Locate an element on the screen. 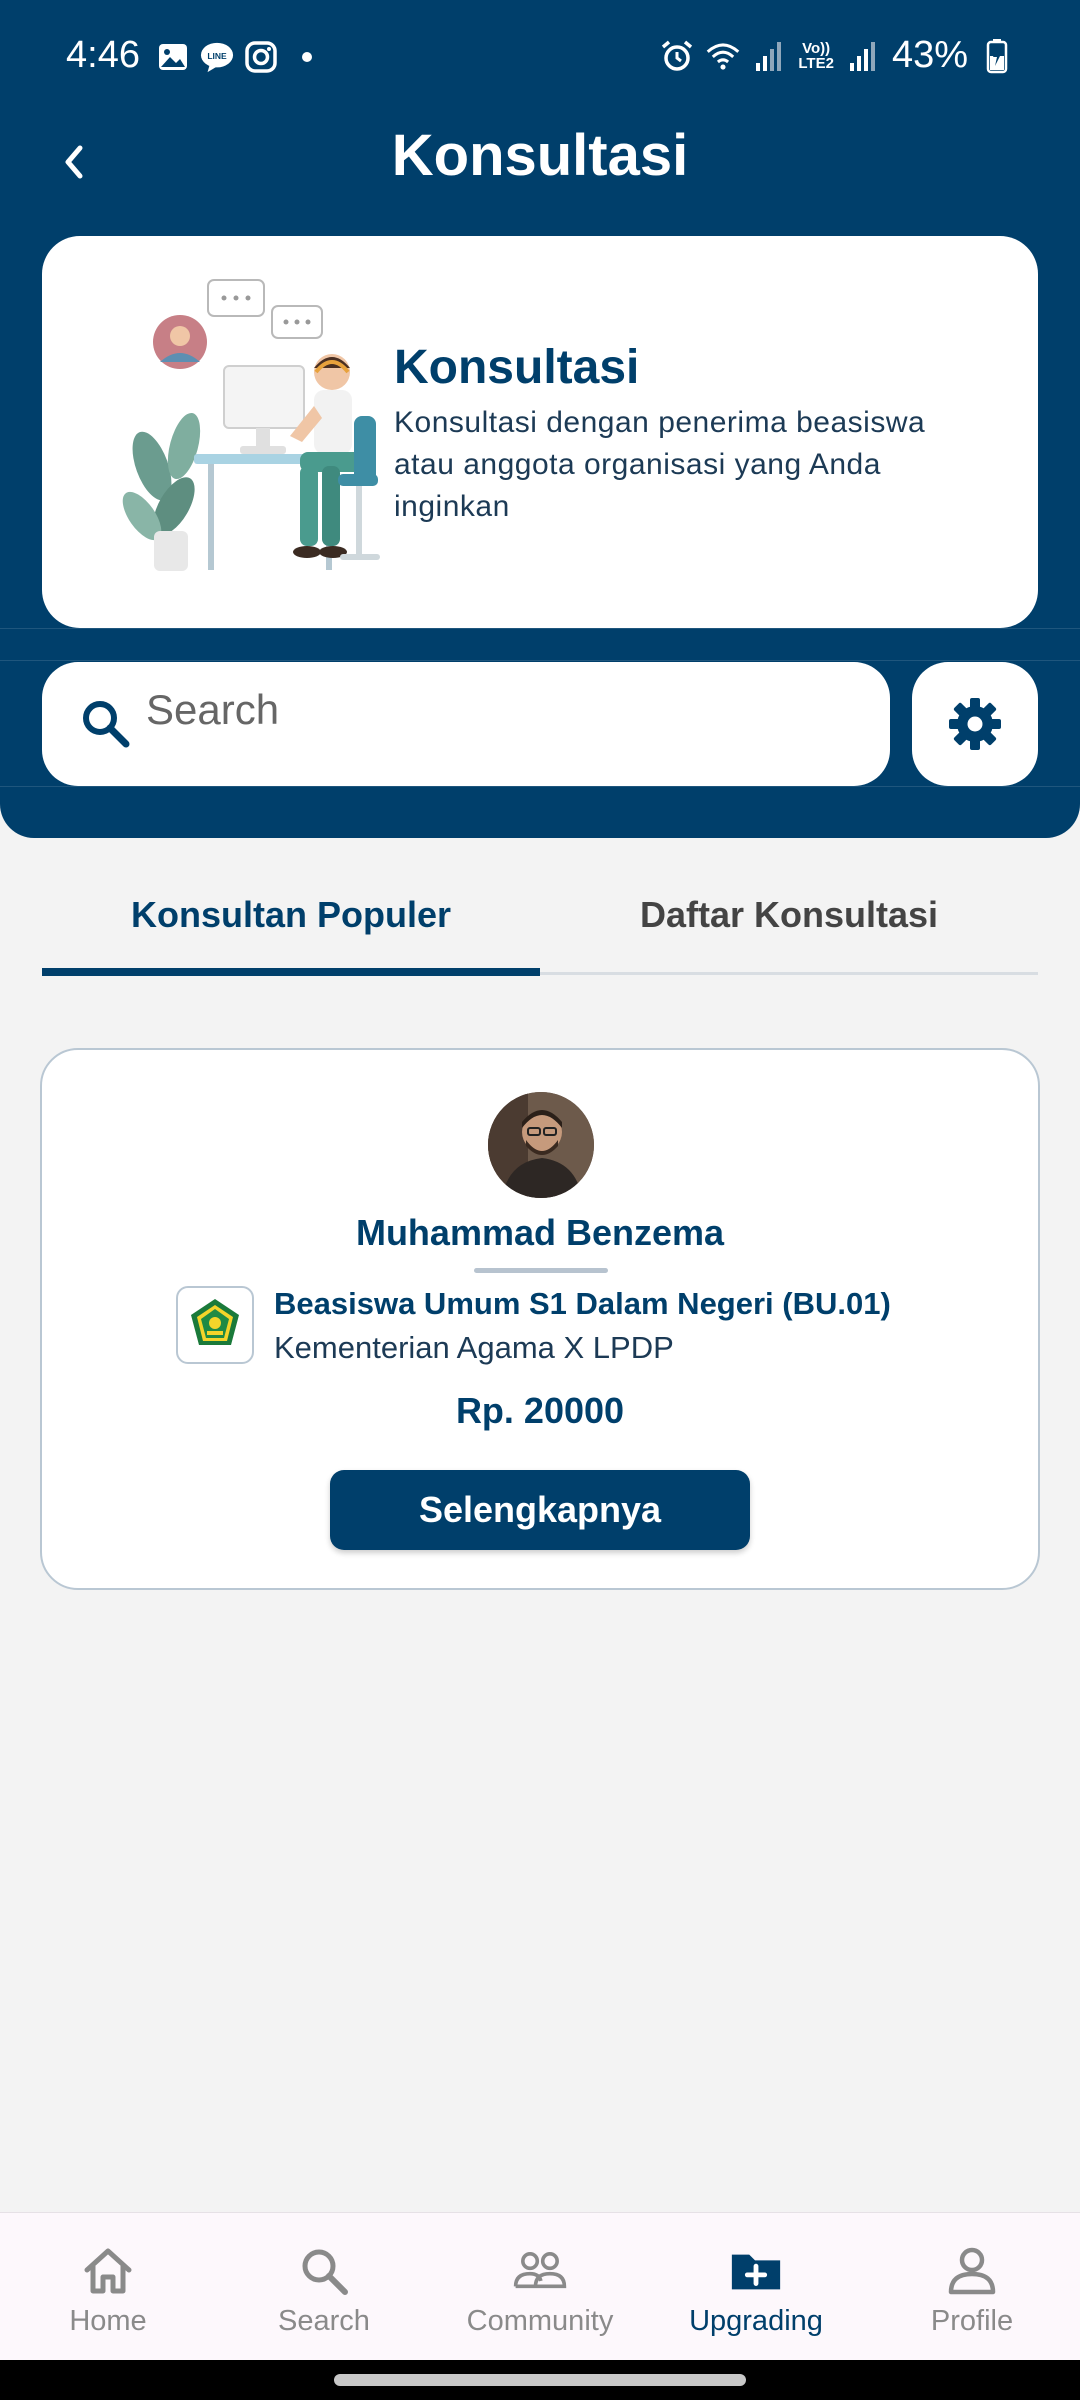 Image resolution: width=1080 pixels, height=2400 pixels. line-icon: LINE is located at coordinates (217, 57).